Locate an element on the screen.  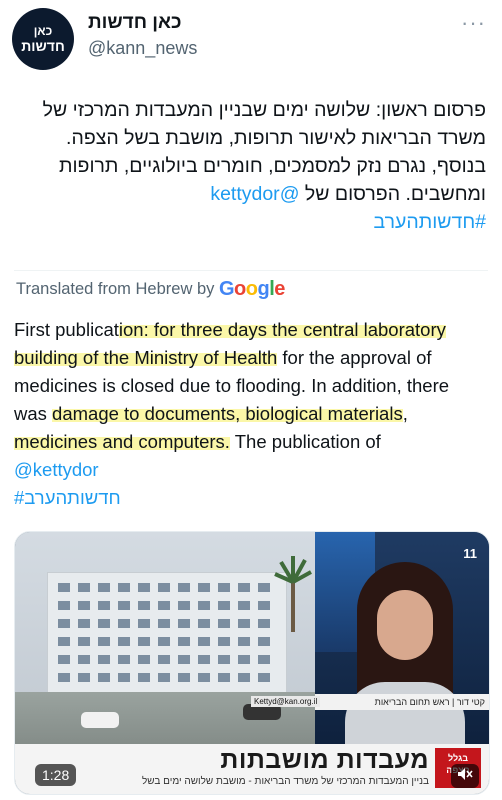
video-frame-anchor: 11 is located at coordinates (402, 647).